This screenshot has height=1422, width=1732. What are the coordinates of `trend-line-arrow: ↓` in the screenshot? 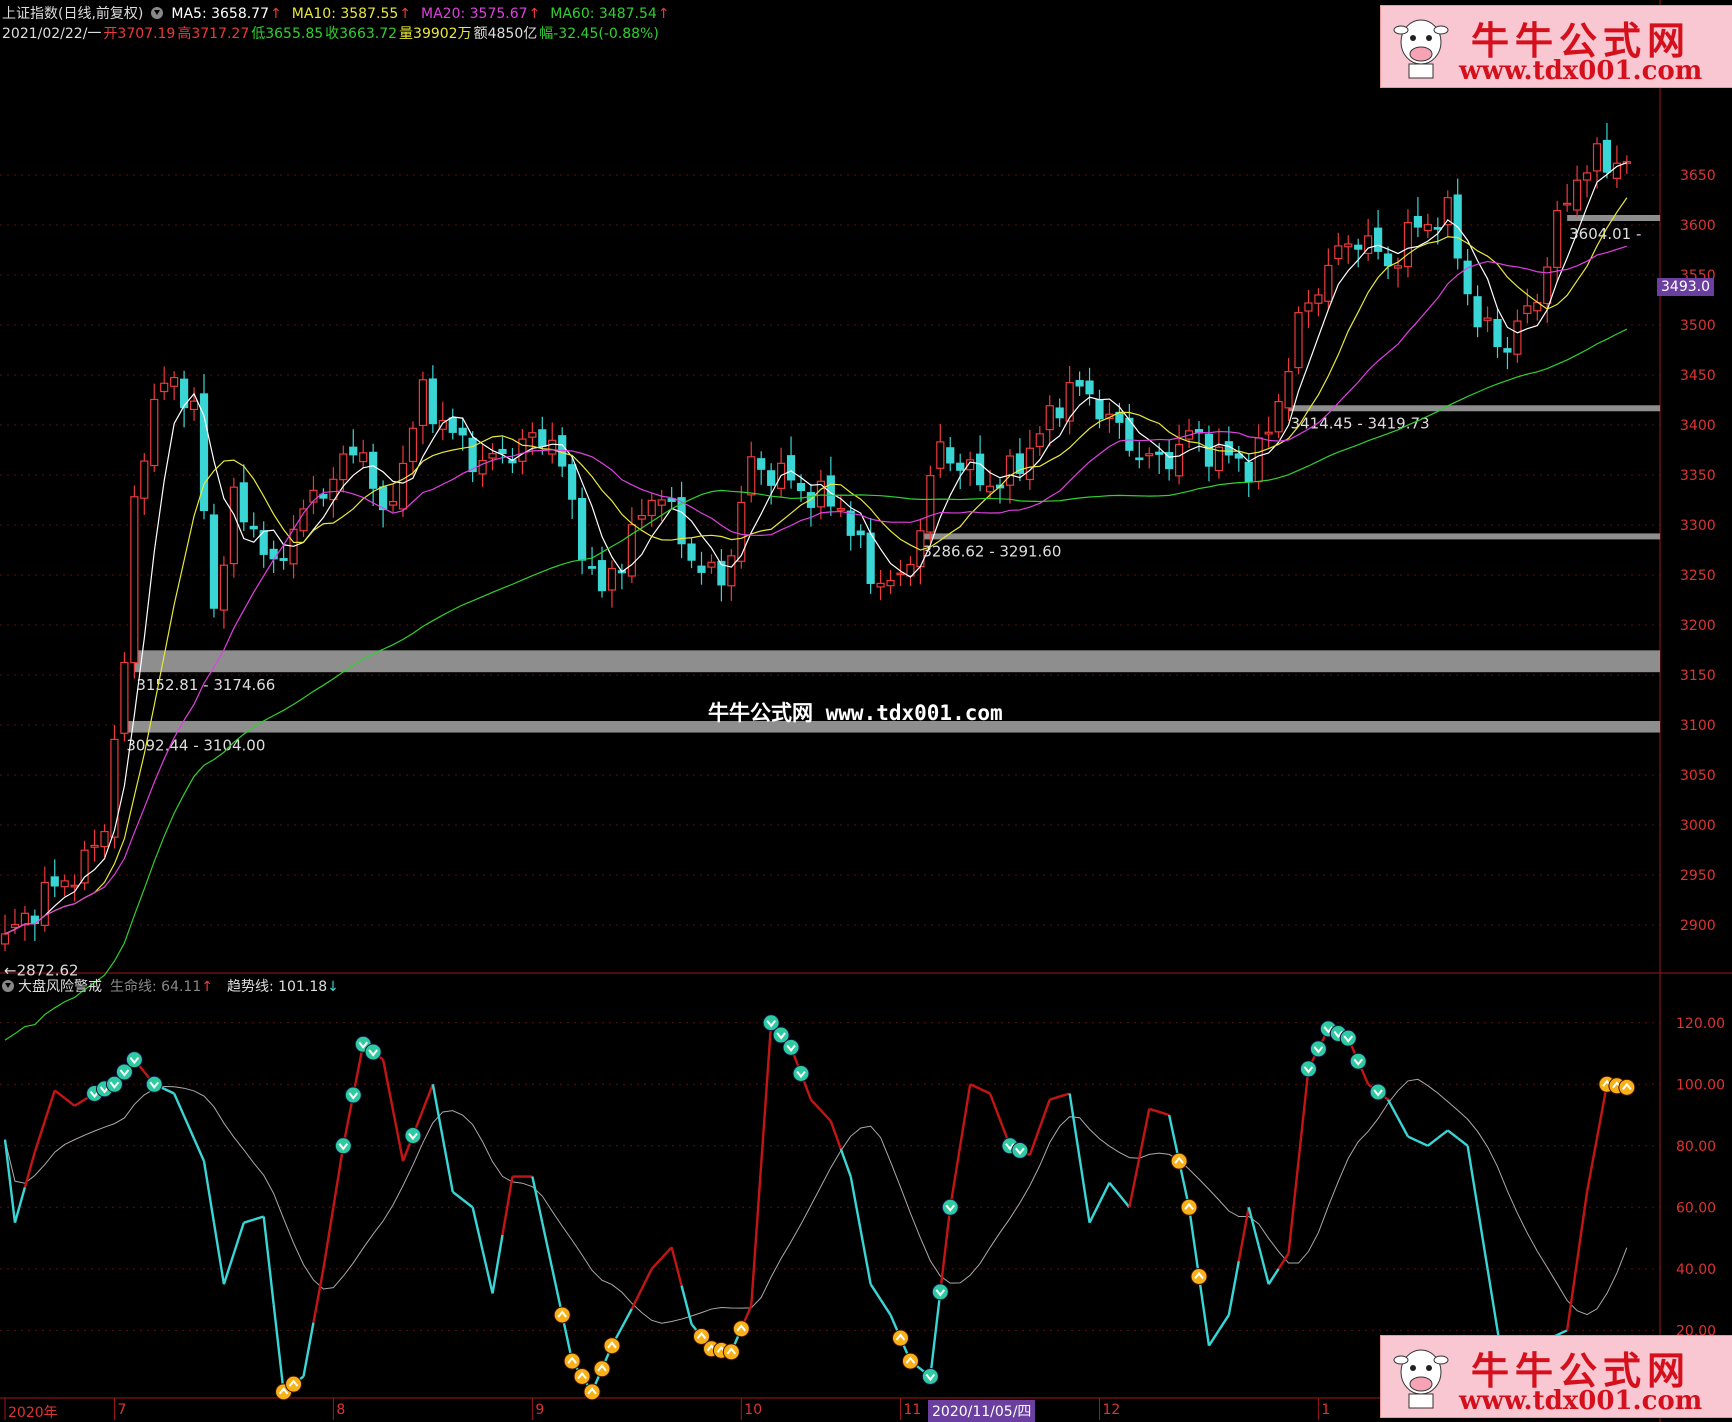 It's located at (333, 987).